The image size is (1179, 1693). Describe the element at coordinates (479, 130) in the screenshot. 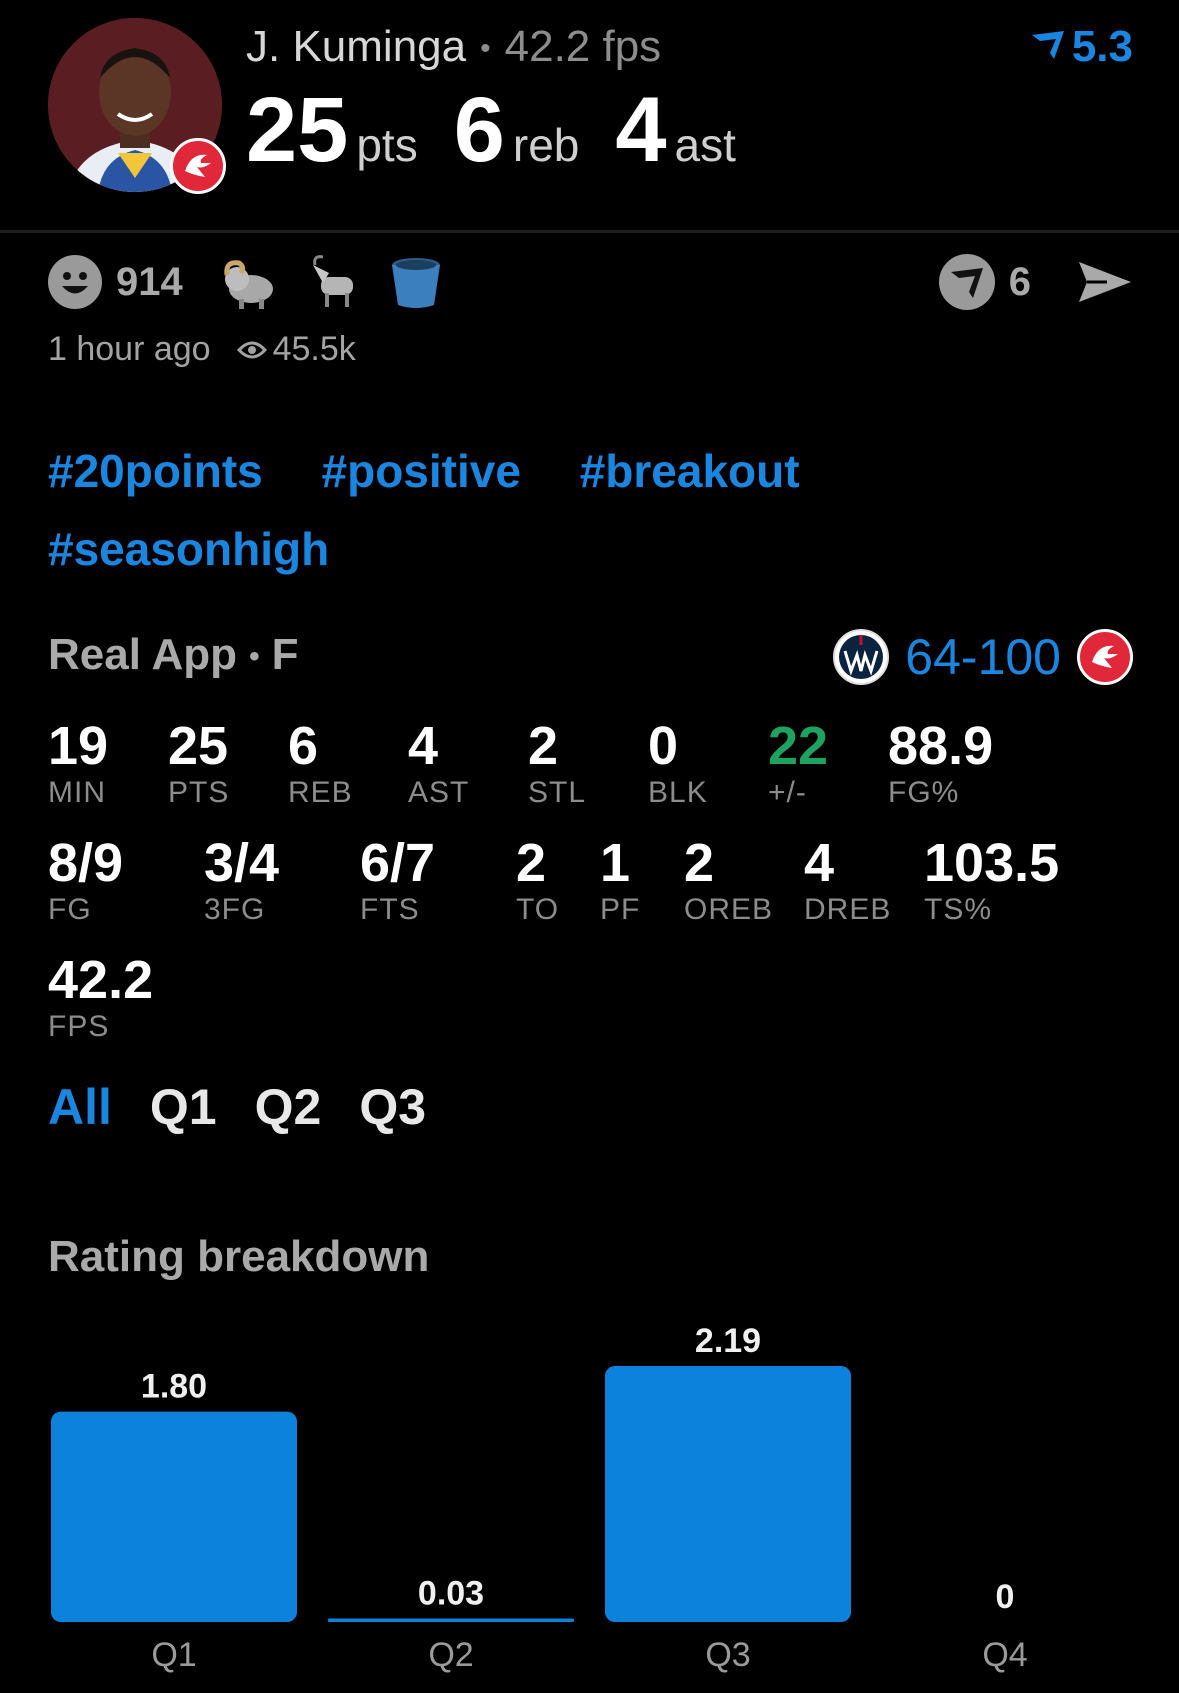

I see `rebounds-value: 6` at that location.